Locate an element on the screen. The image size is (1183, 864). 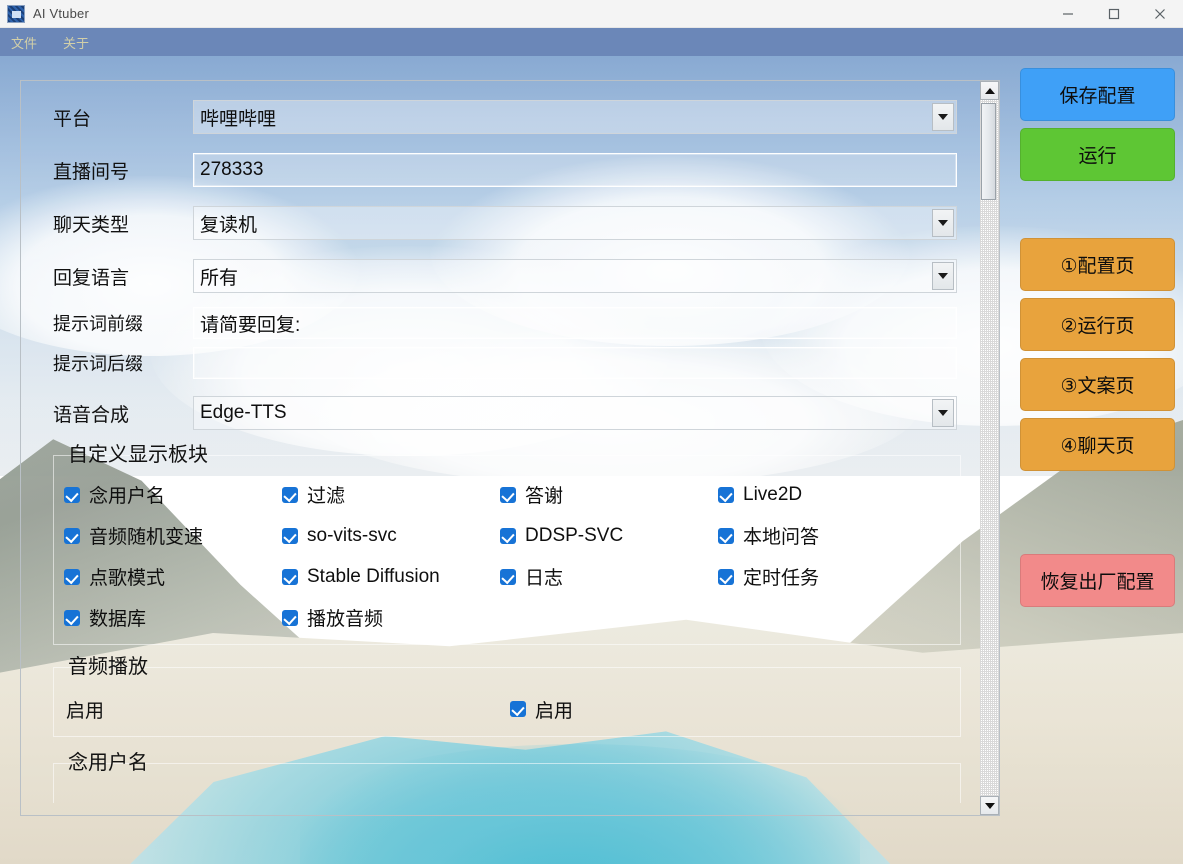
menu-item-about: 关于 is located at coordinates (76, 42).